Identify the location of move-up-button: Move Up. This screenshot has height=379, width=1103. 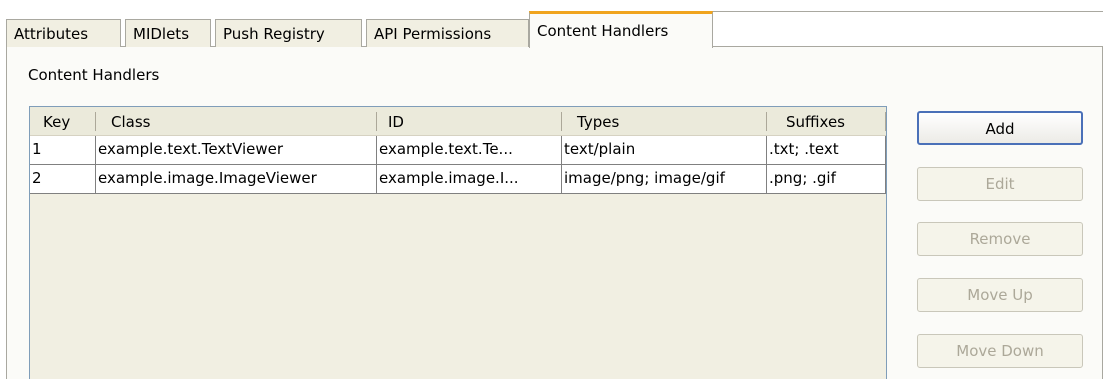
(1000, 295).